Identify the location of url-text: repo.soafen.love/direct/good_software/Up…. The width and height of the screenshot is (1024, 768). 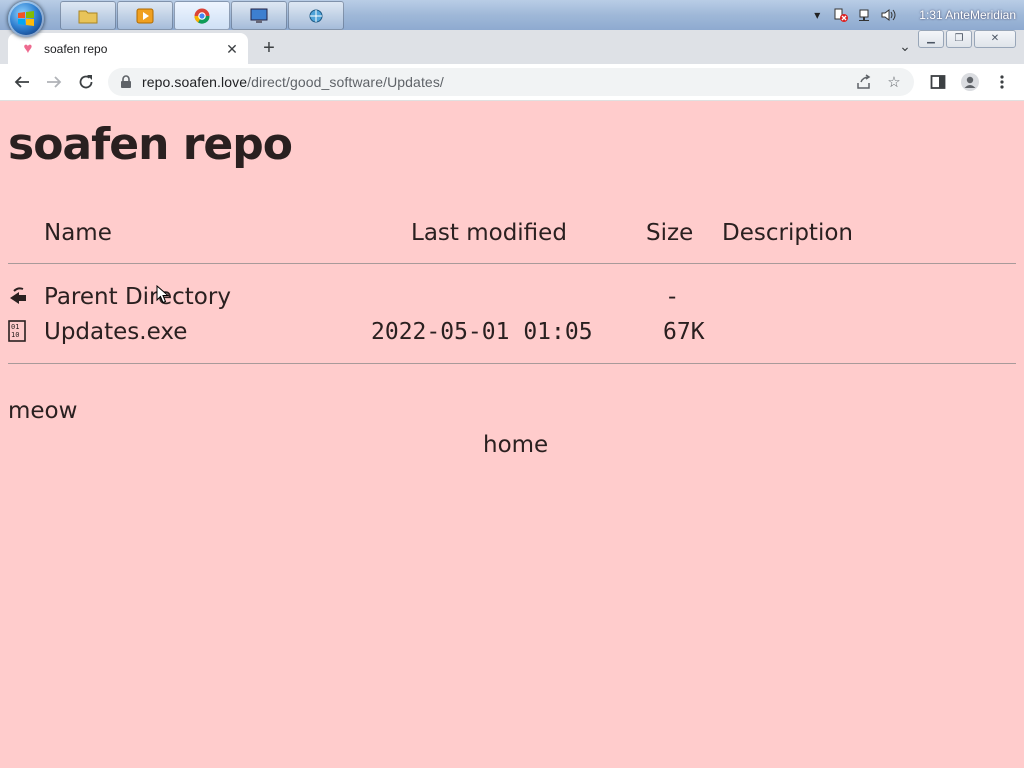
(498, 82).